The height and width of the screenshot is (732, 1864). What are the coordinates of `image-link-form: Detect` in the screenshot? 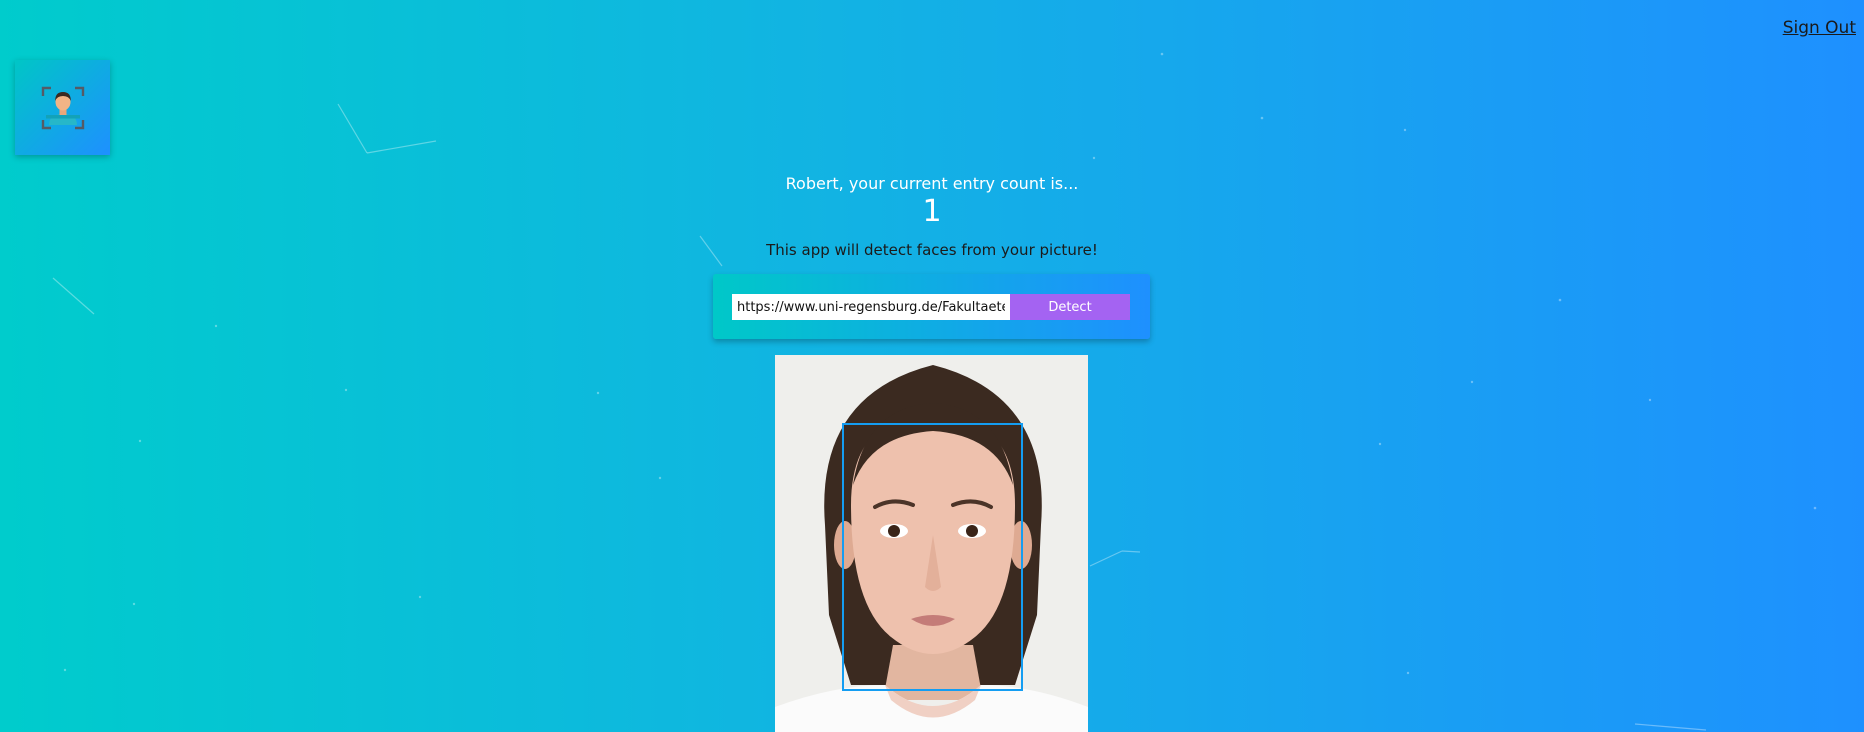 It's located at (931, 306).